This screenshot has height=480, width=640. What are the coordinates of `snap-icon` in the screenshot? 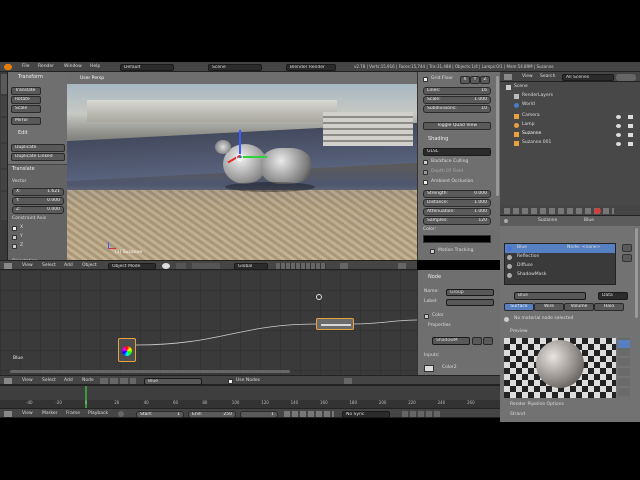 It's located at (344, 266).